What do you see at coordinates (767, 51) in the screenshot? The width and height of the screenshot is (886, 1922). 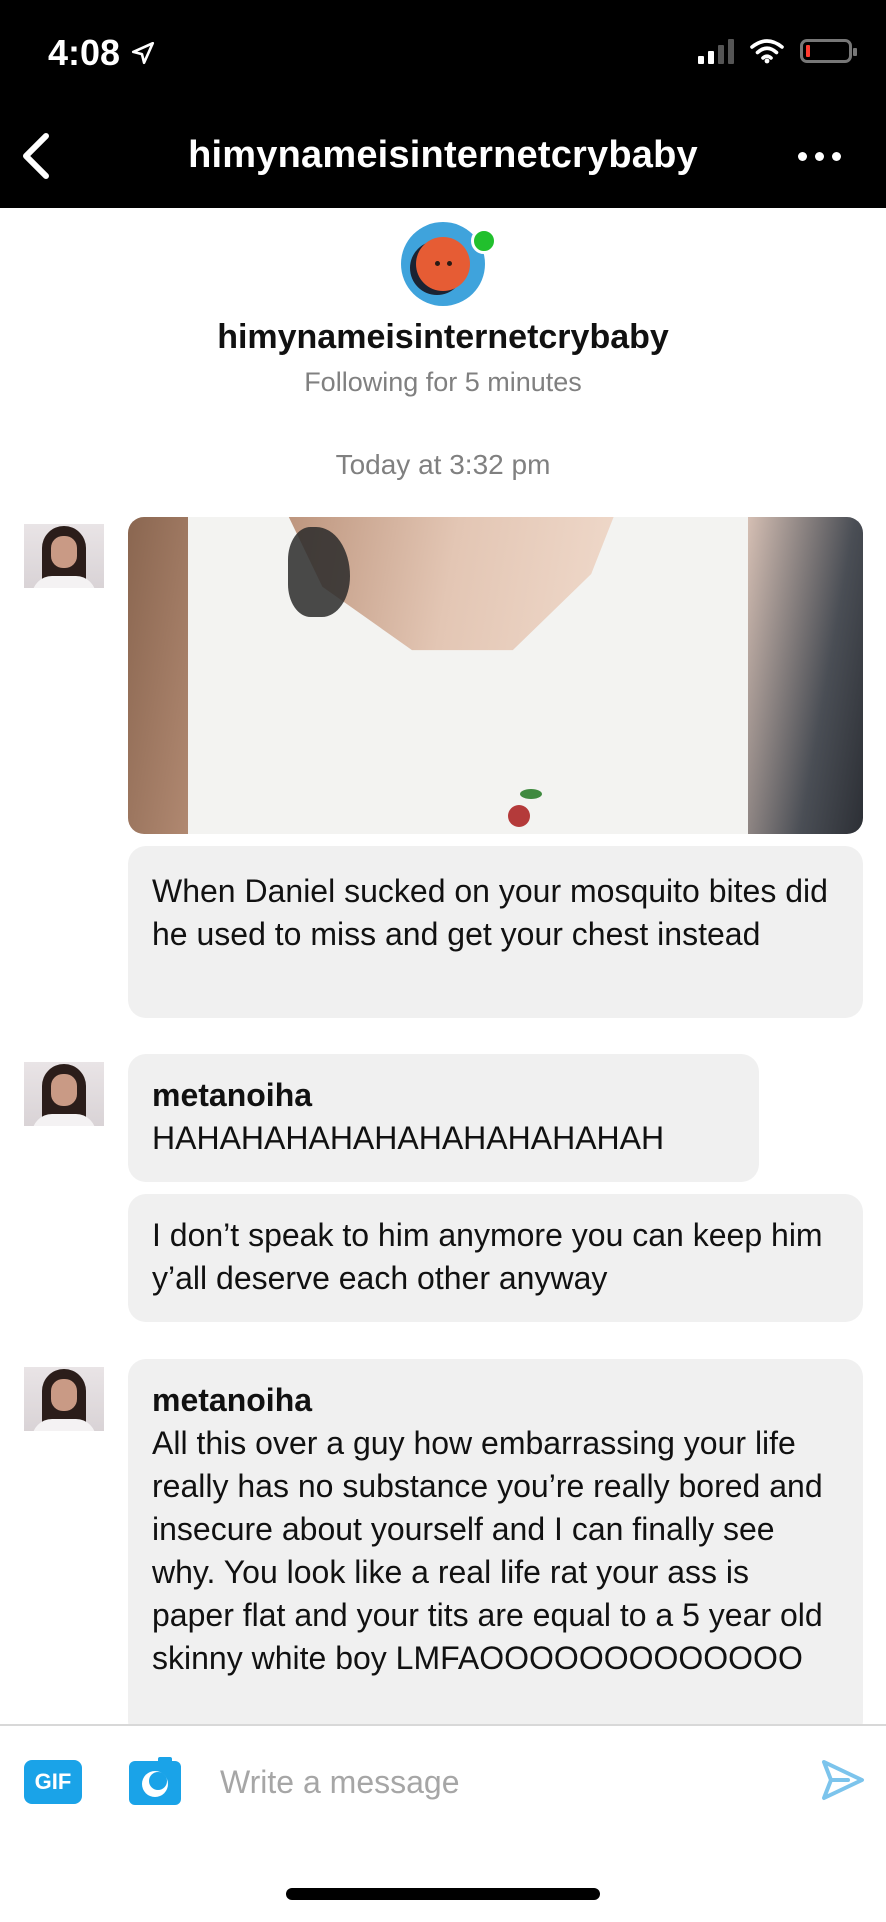 I see `wifi-icon` at bounding box center [767, 51].